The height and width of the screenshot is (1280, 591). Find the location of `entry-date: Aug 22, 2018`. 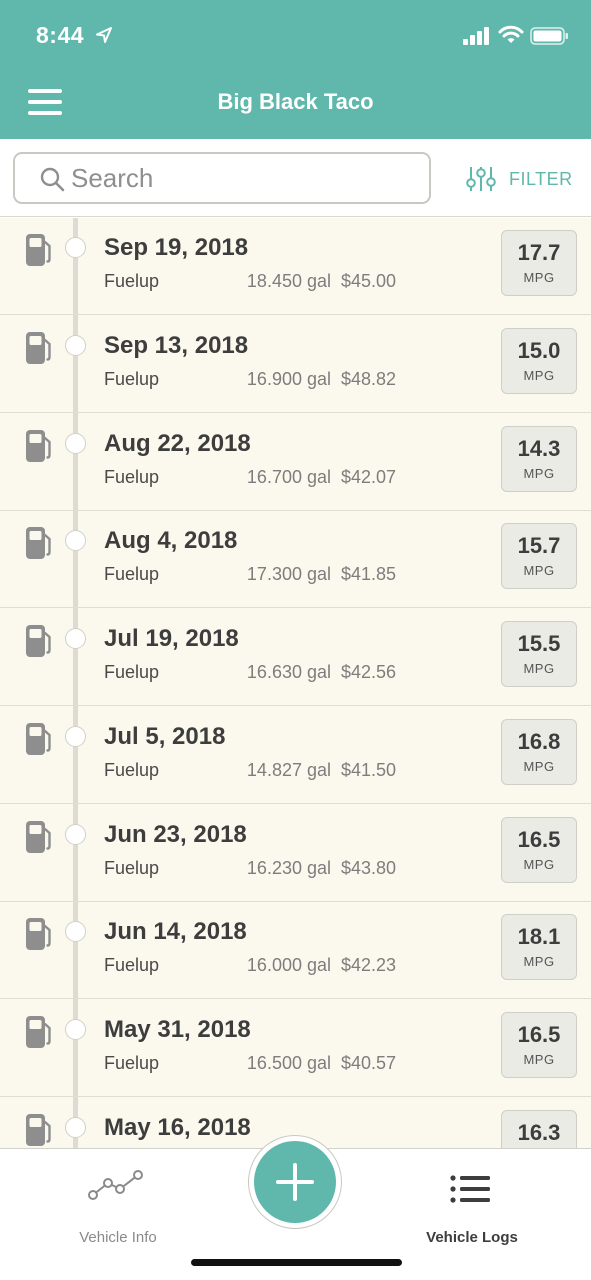

entry-date: Aug 22, 2018 is located at coordinates (177, 443).